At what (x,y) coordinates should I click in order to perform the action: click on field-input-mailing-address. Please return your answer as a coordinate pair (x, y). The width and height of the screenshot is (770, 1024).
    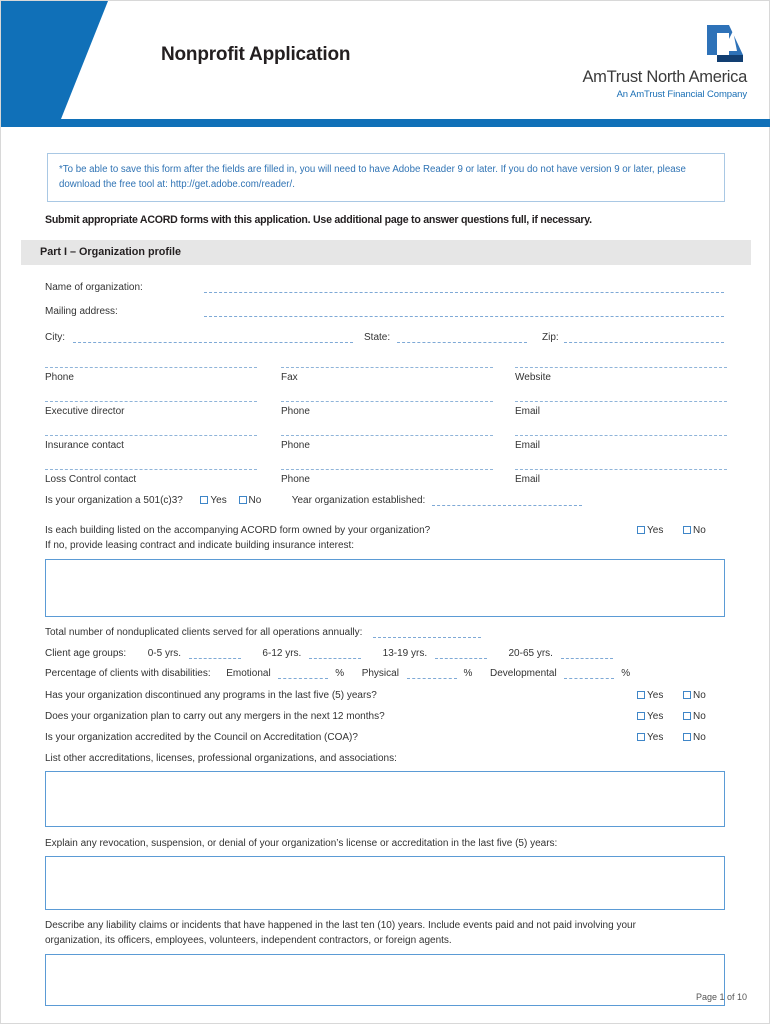
    Looking at the image, I should click on (464, 311).